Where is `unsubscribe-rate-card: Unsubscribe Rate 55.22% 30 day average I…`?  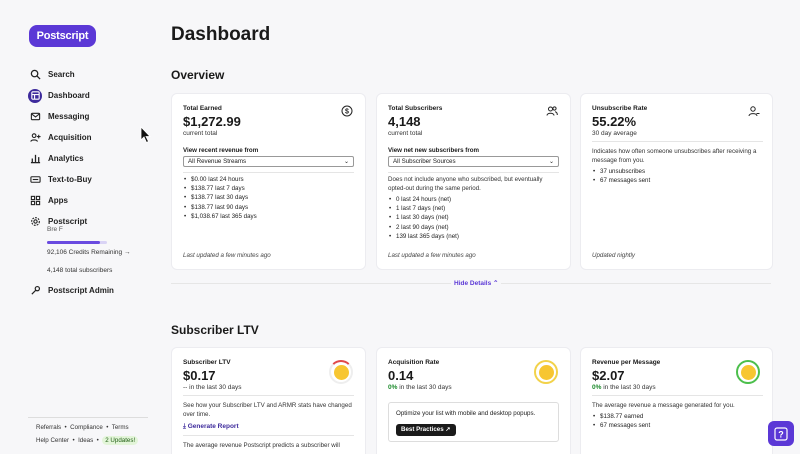
unsubscribe-rate-card: Unsubscribe Rate 55.22% 30 day average I… is located at coordinates (676, 181).